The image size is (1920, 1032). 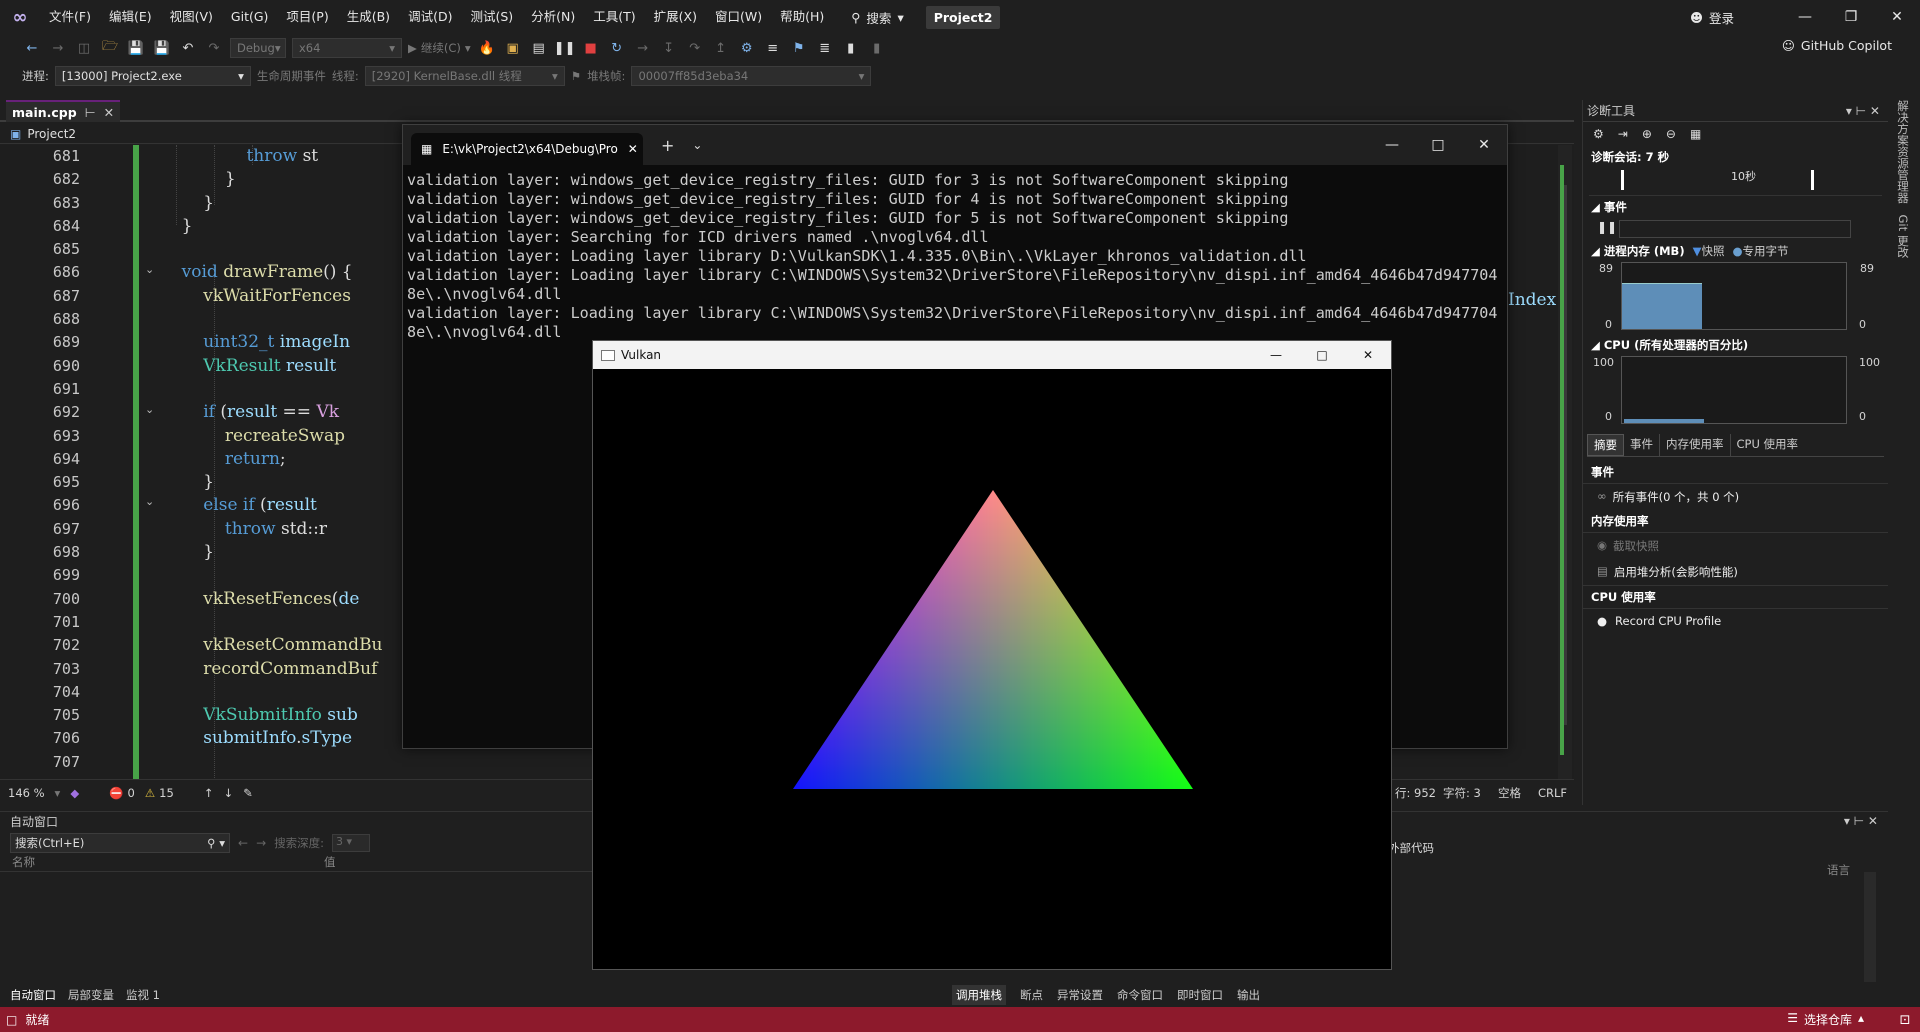 What do you see at coordinates (63, 111) in the screenshot?
I see `tab-main-cpp: main.cpp ⊢ ✕` at bounding box center [63, 111].